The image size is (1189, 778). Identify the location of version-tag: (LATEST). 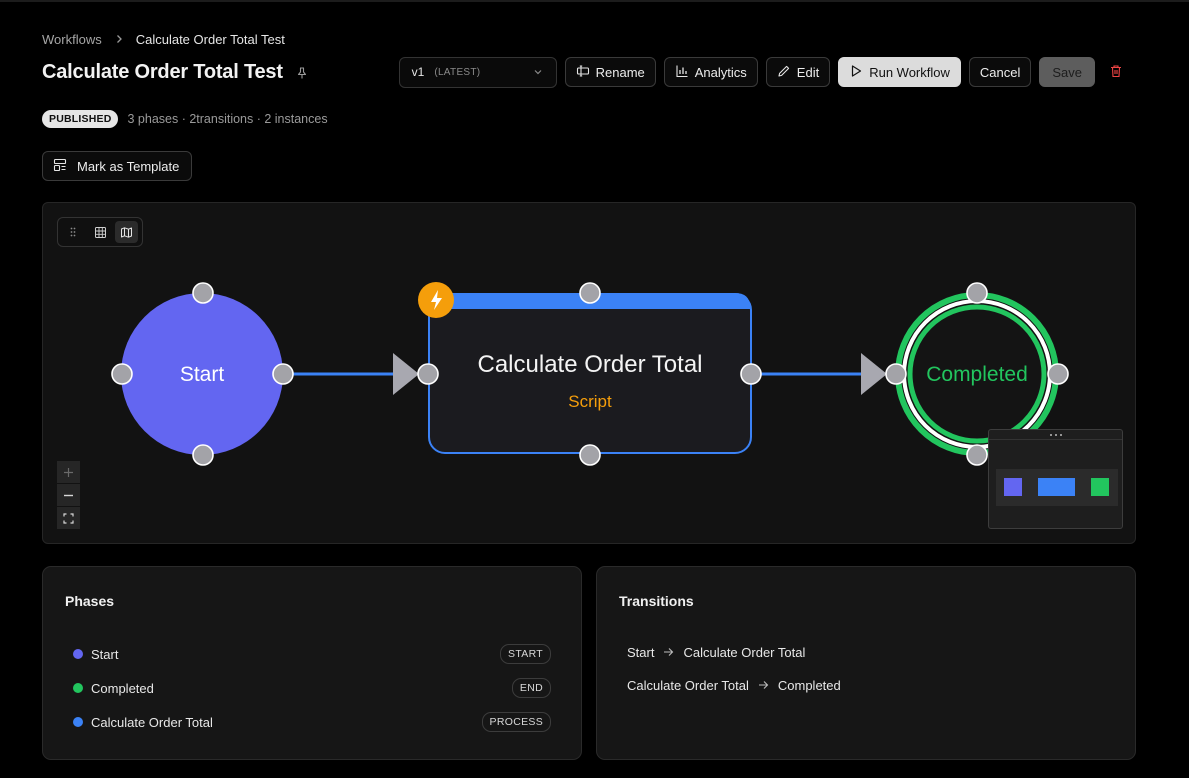
(457, 72).